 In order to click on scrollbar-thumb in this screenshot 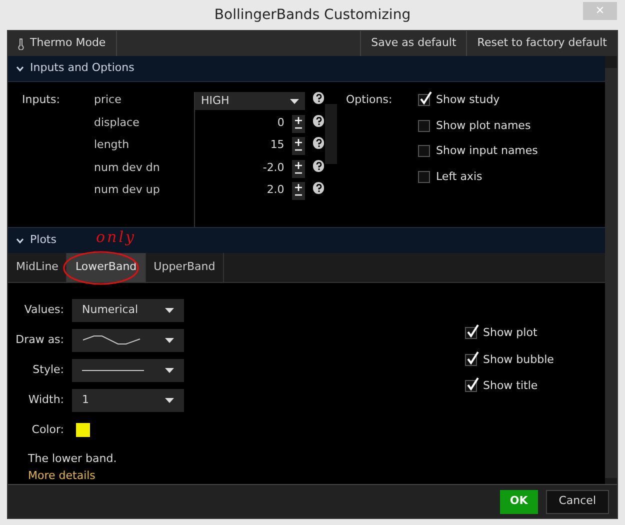, I will do `click(611, 273)`.